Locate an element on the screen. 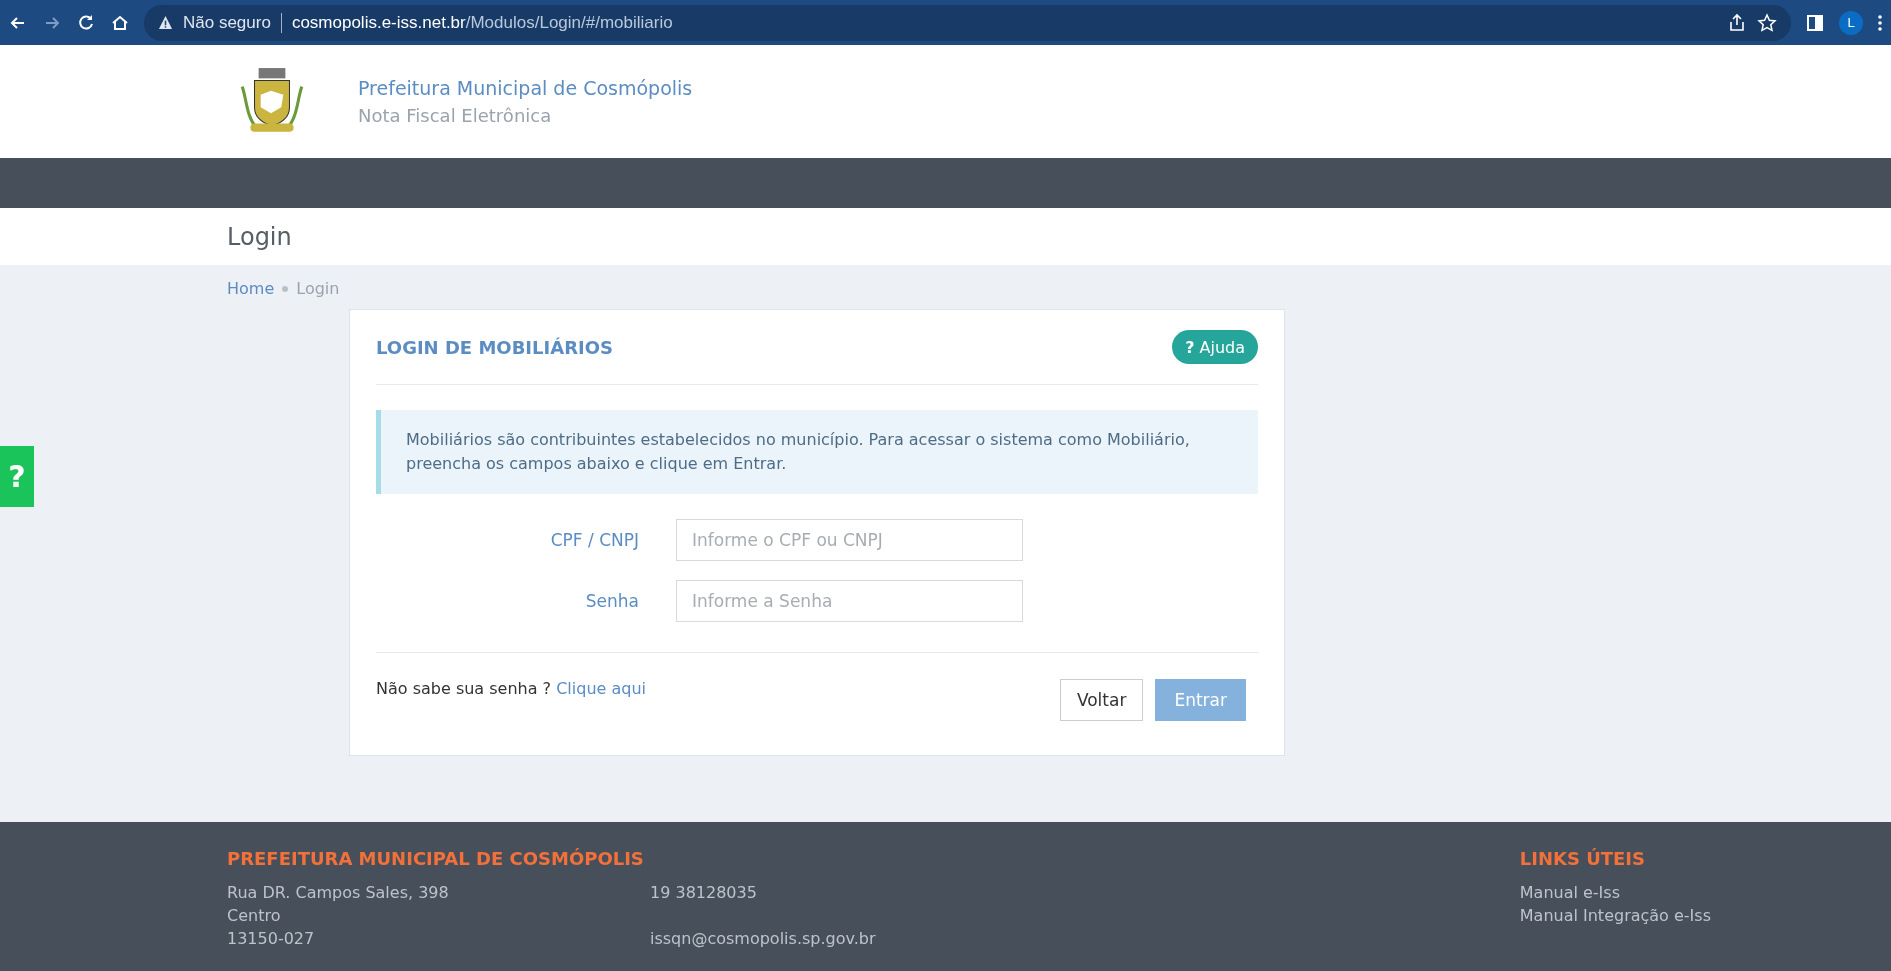  security-label: Não seguro is located at coordinates (227, 22).